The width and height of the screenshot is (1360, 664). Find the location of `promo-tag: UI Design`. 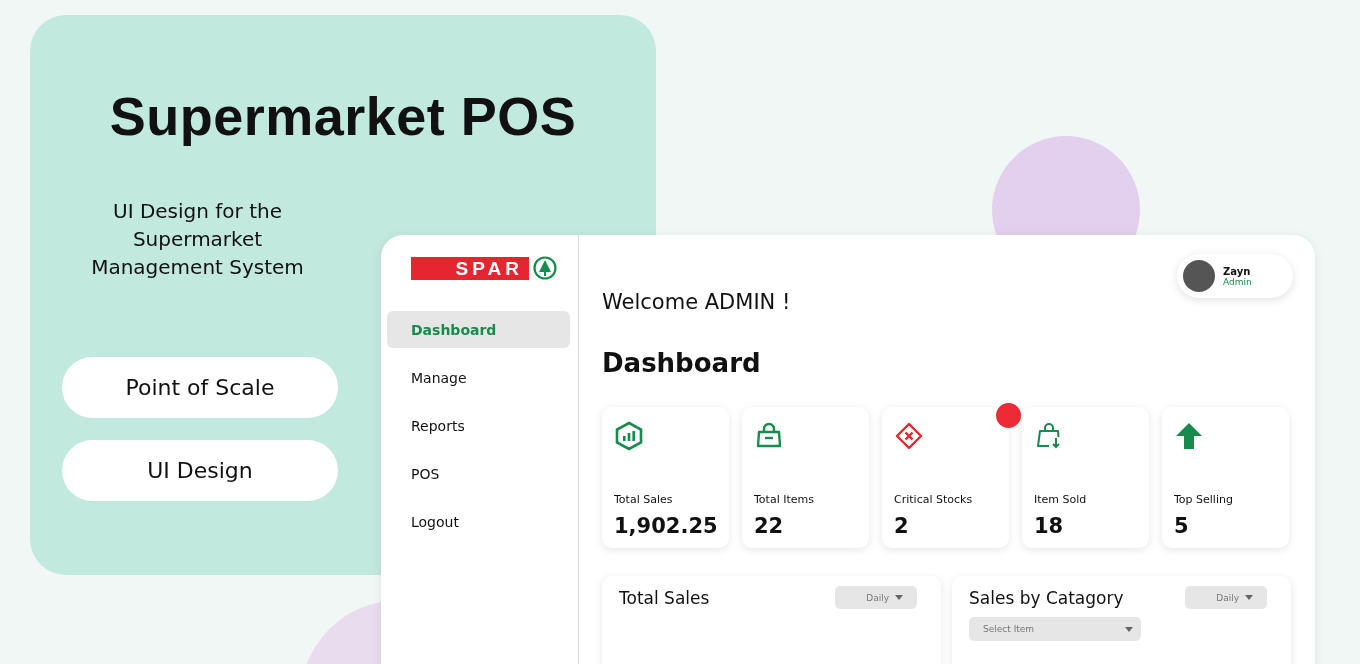

promo-tag: UI Design is located at coordinates (200, 470).